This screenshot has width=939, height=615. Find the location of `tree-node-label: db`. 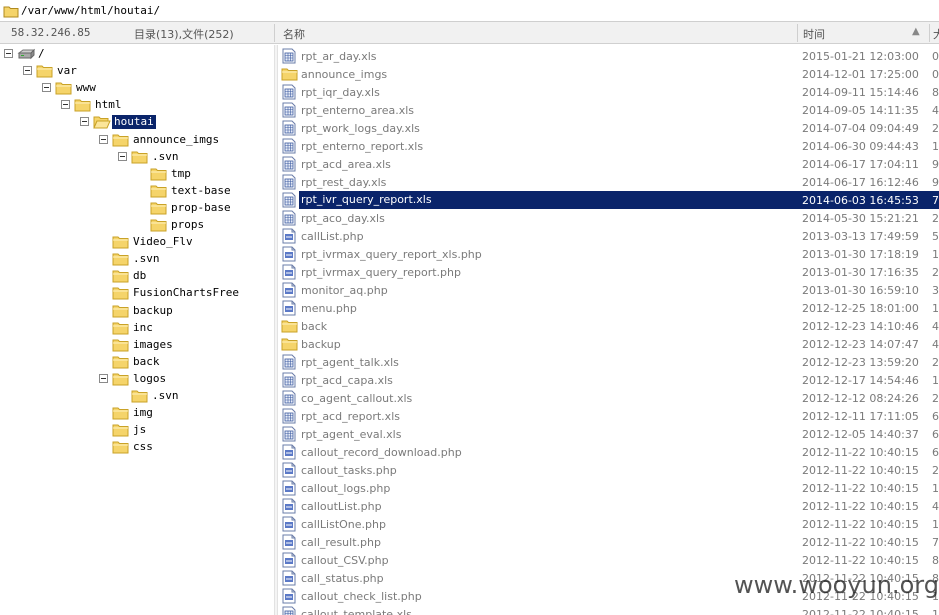

tree-node-label: db is located at coordinates (139, 276).